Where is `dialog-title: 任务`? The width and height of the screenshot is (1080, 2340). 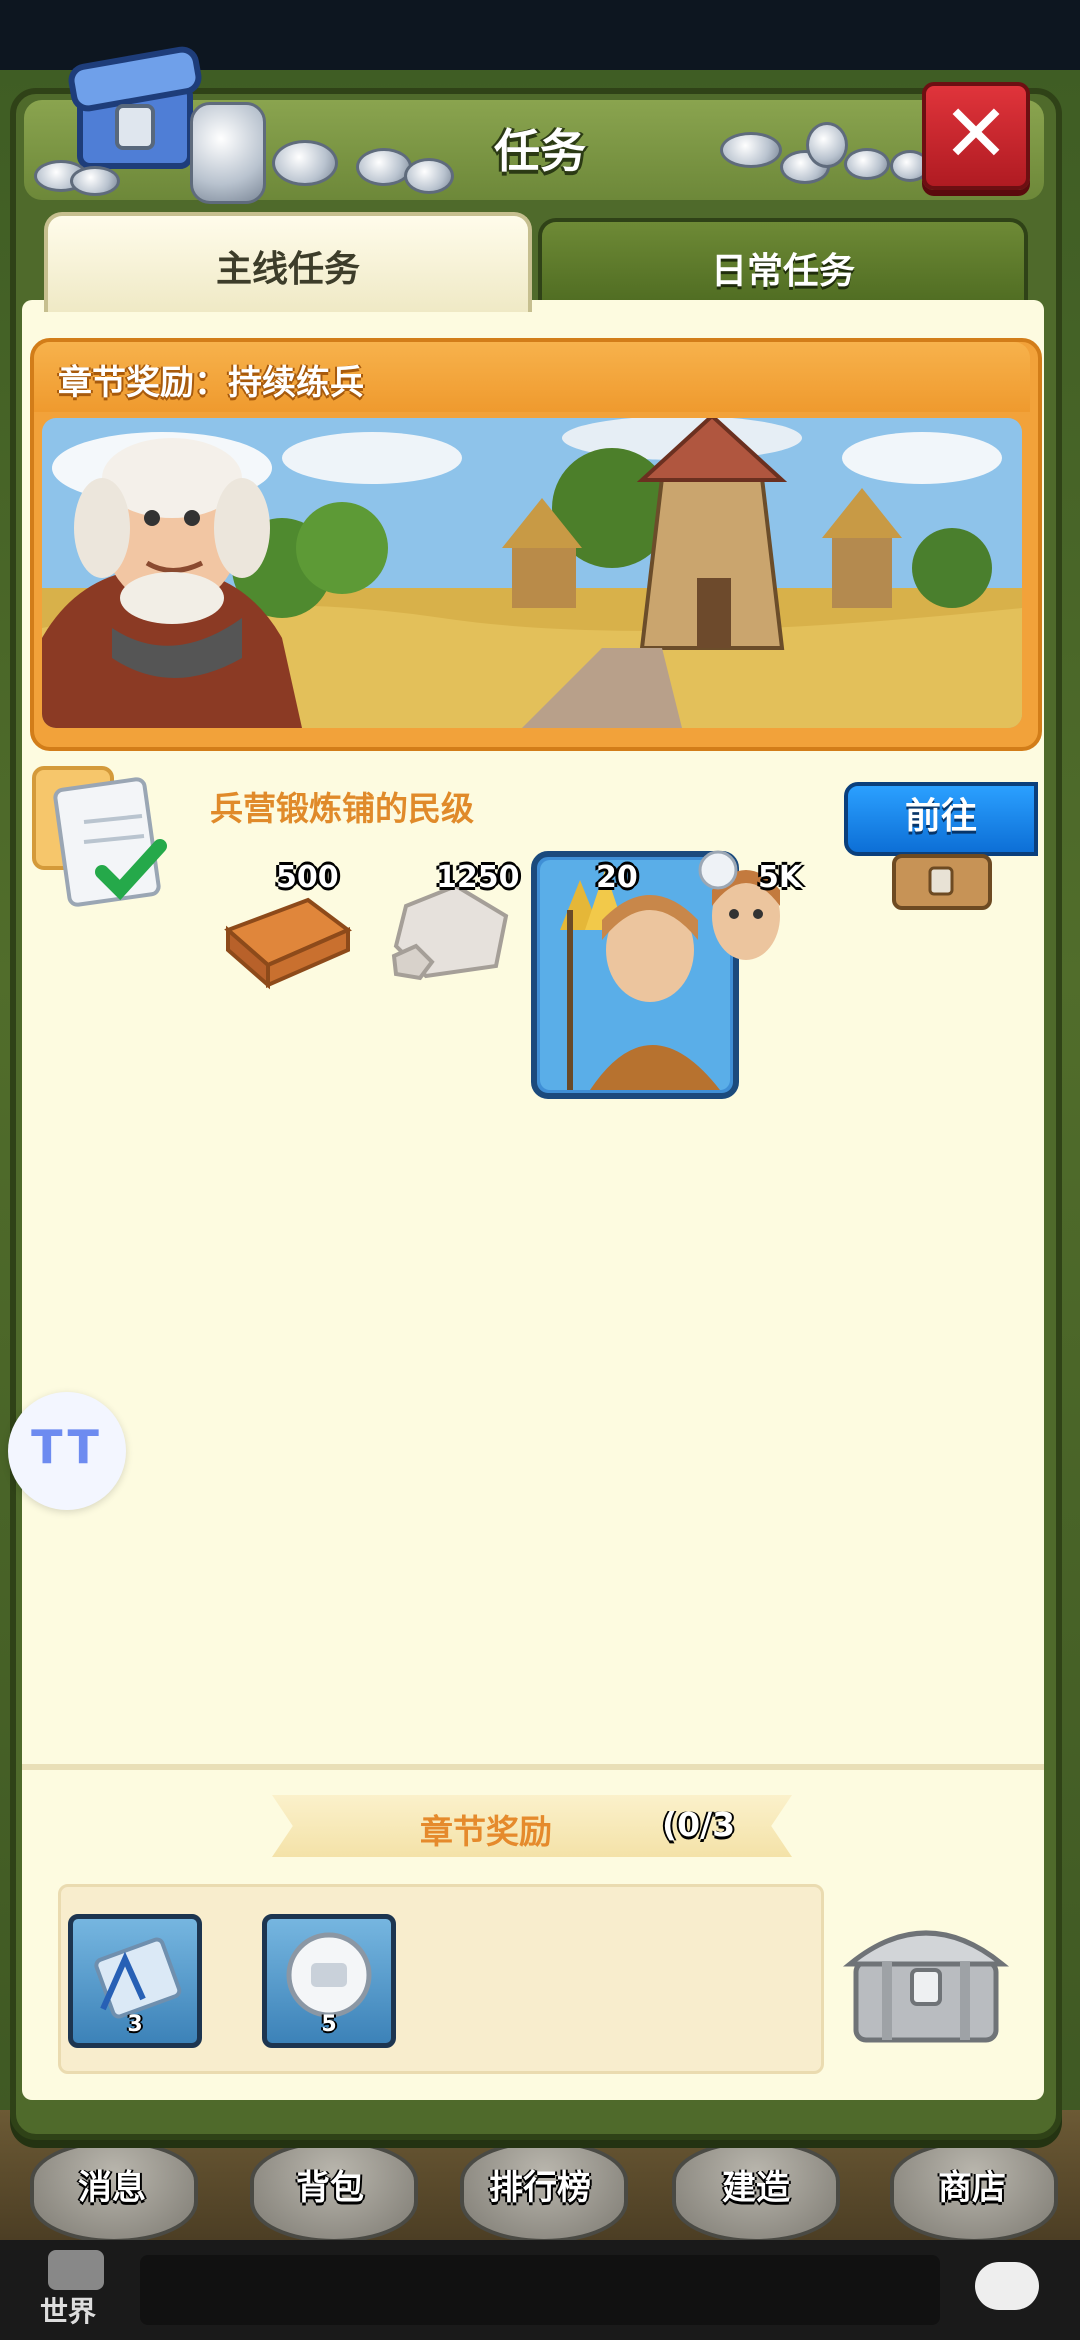
dialog-title: 任务 is located at coordinates (540, 151).